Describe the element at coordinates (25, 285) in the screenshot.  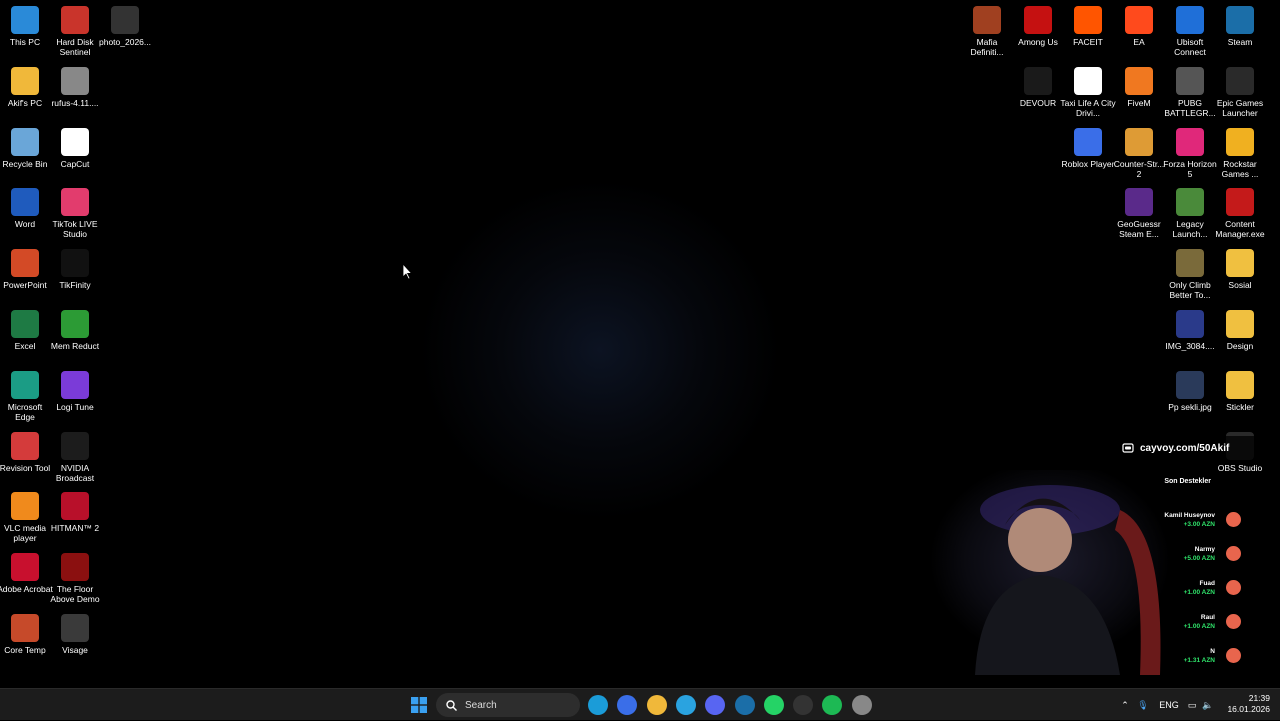
I see `desktop-icon-label: PowerPoint` at that location.